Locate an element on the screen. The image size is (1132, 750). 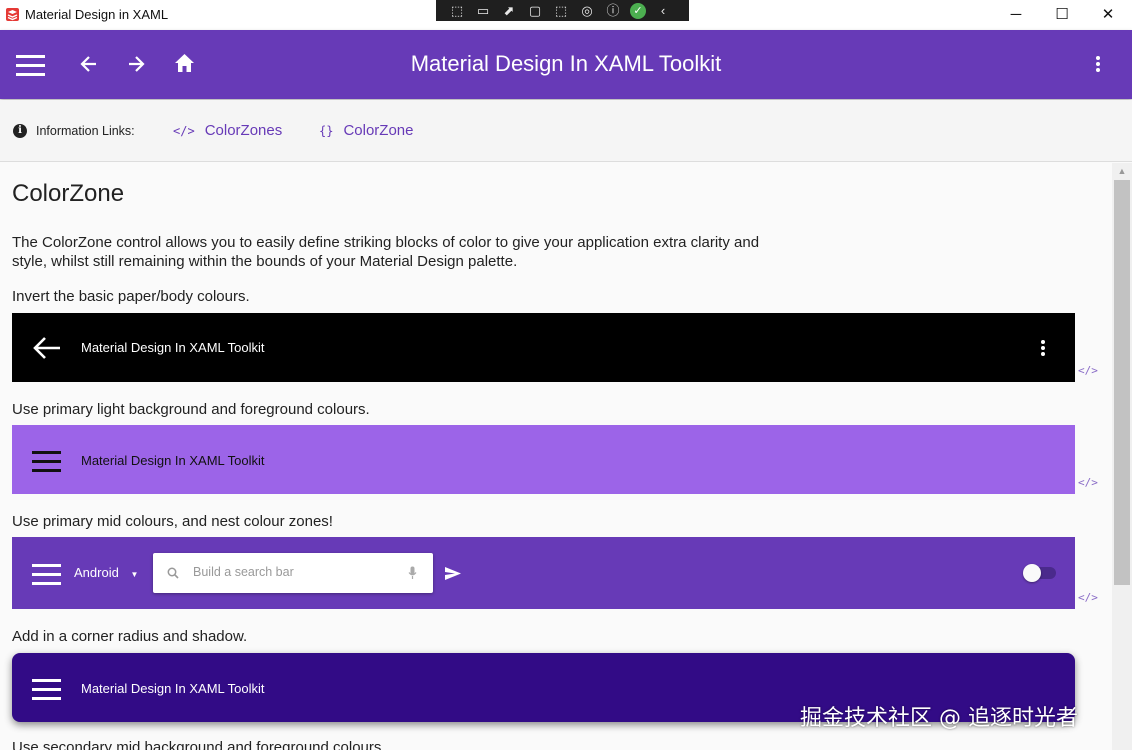
accessibility-check-icon: ◎ is located at coordinates (587, 10).